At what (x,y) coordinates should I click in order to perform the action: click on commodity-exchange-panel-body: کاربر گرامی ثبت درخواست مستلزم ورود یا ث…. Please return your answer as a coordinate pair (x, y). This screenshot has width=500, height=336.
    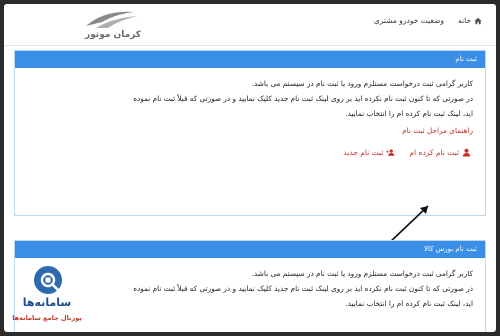
    Looking at the image, I should click on (250, 284).